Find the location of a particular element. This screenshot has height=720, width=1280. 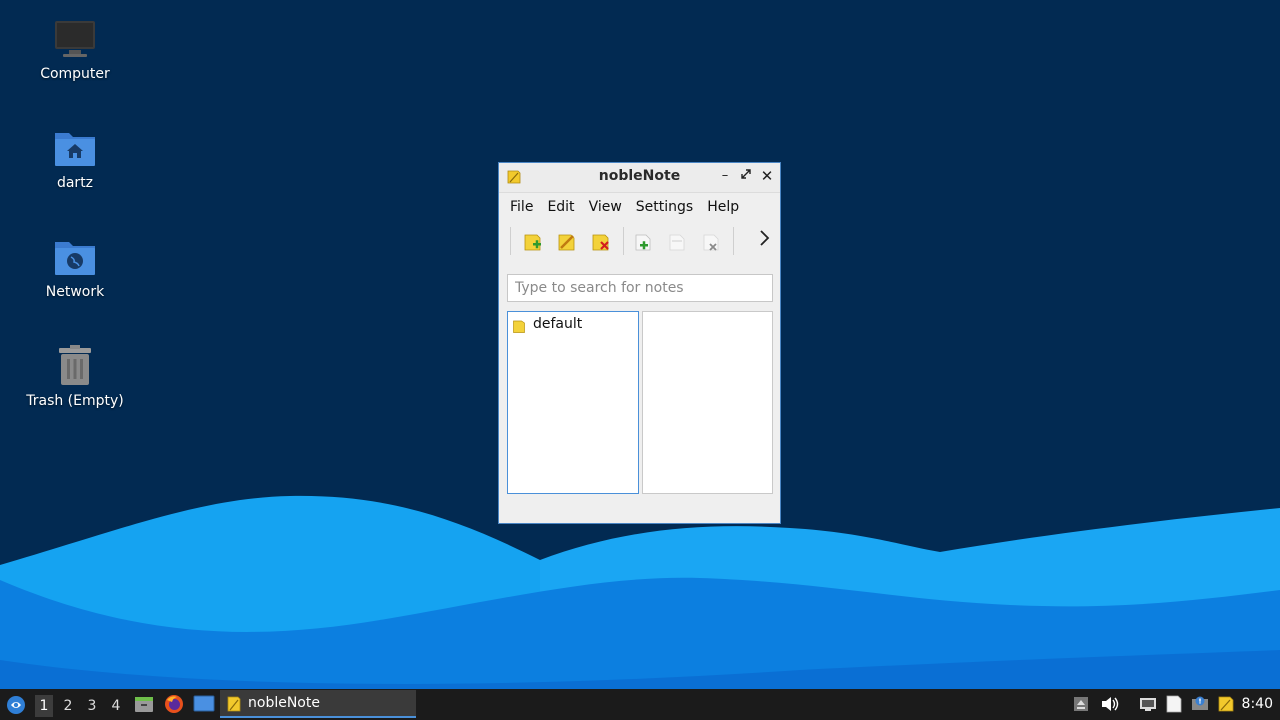

rename-note-icon is located at coordinates (677, 242).